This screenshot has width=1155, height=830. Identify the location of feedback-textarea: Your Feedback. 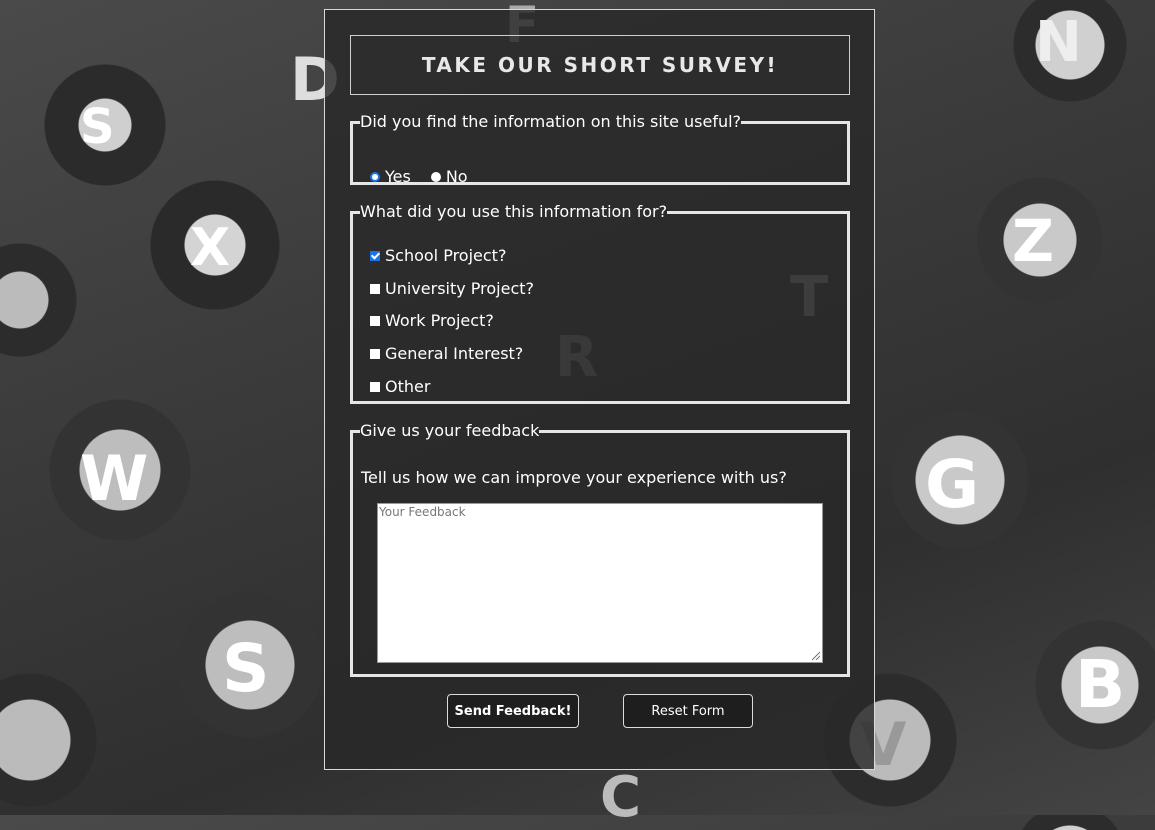
(600, 583).